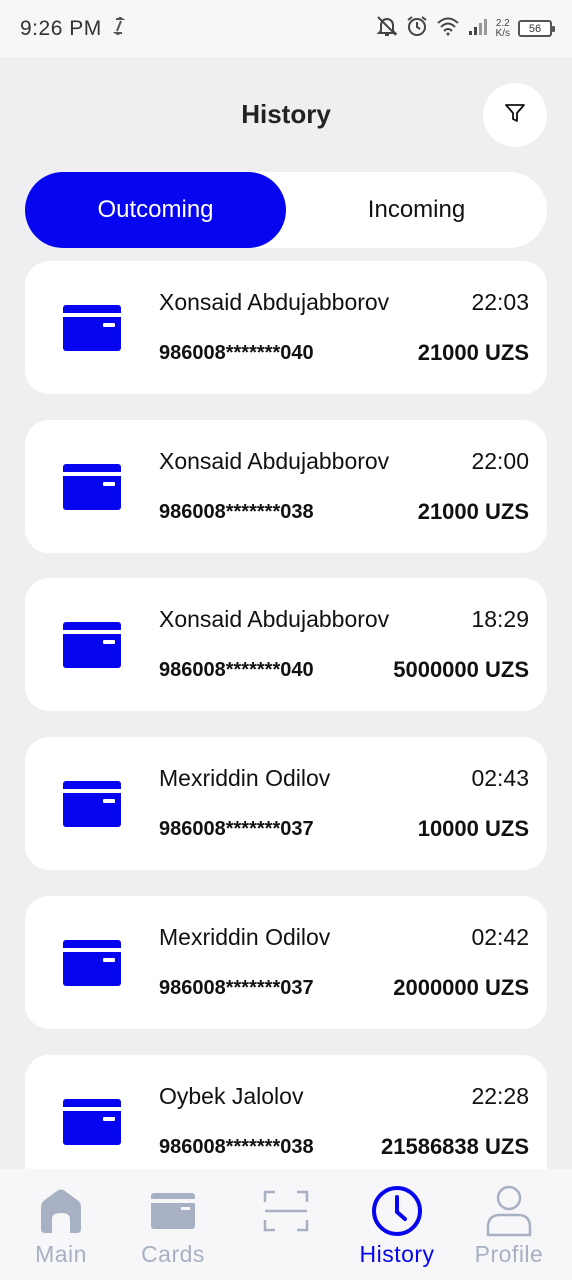 This screenshot has width=572, height=1280. What do you see at coordinates (231, 1096) in the screenshot?
I see `transaction-name: Oybek Jalolov` at bounding box center [231, 1096].